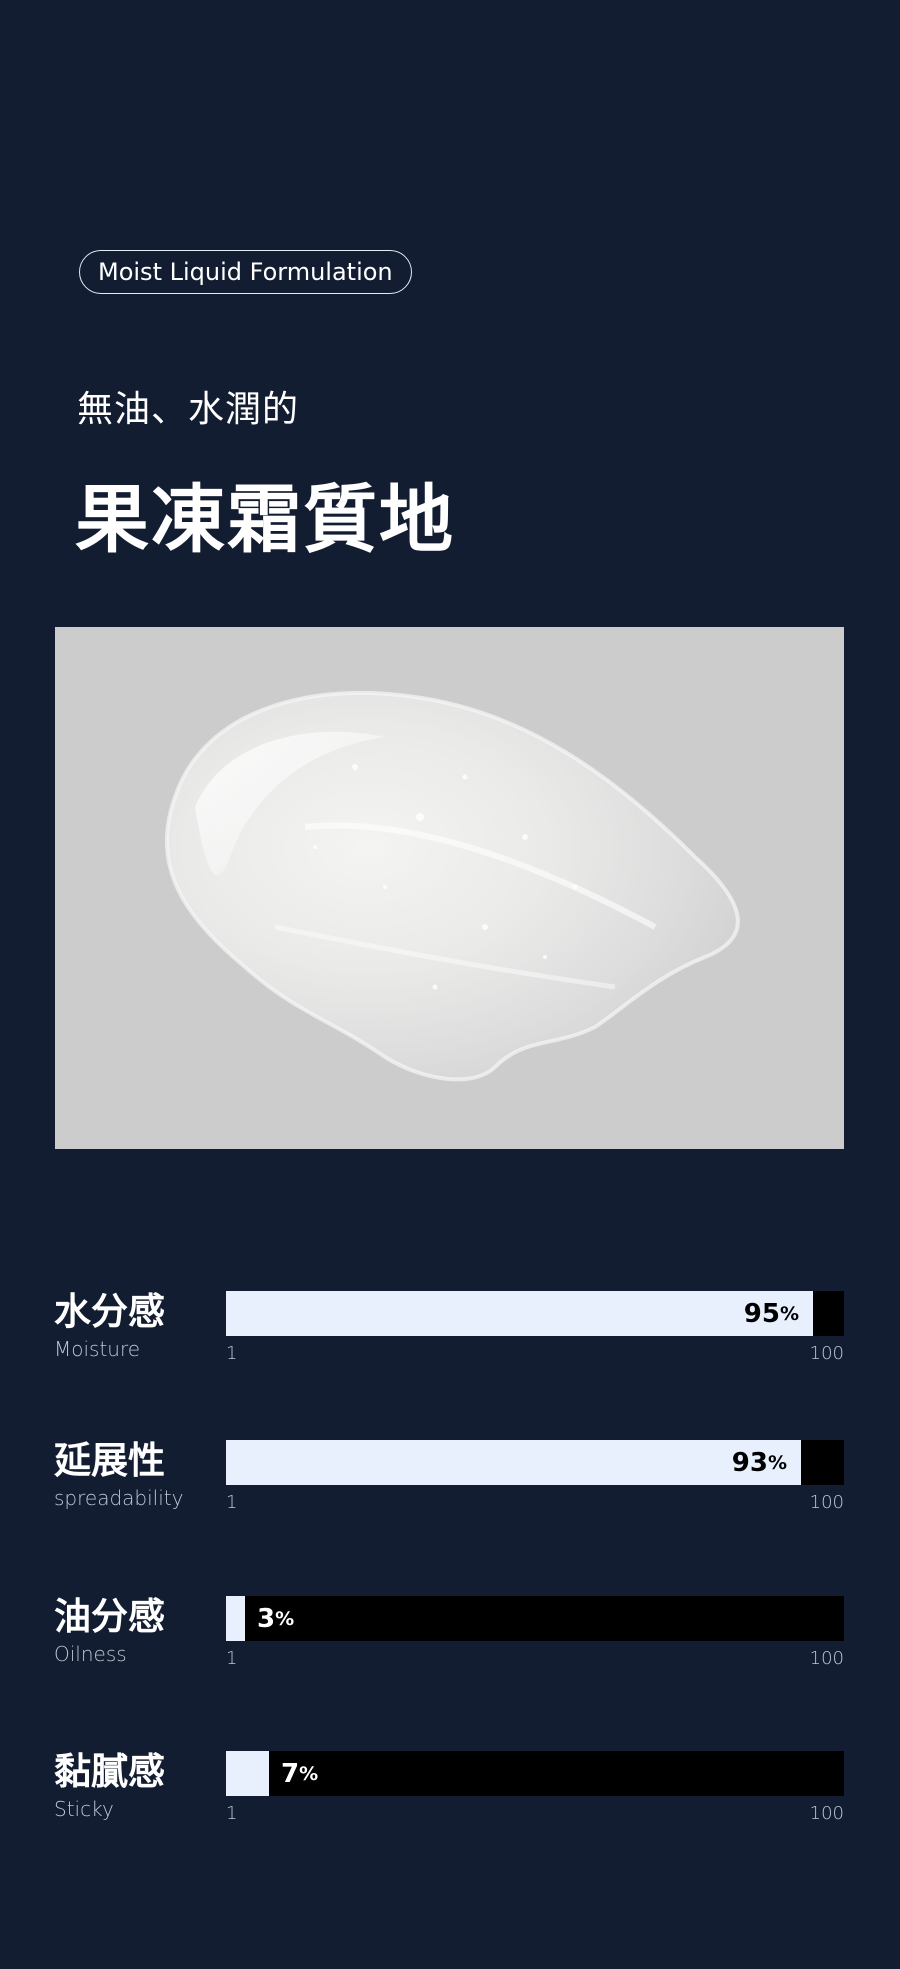 The image size is (900, 1969). I want to click on metric-label-en: Oilness, so click(90, 1654).